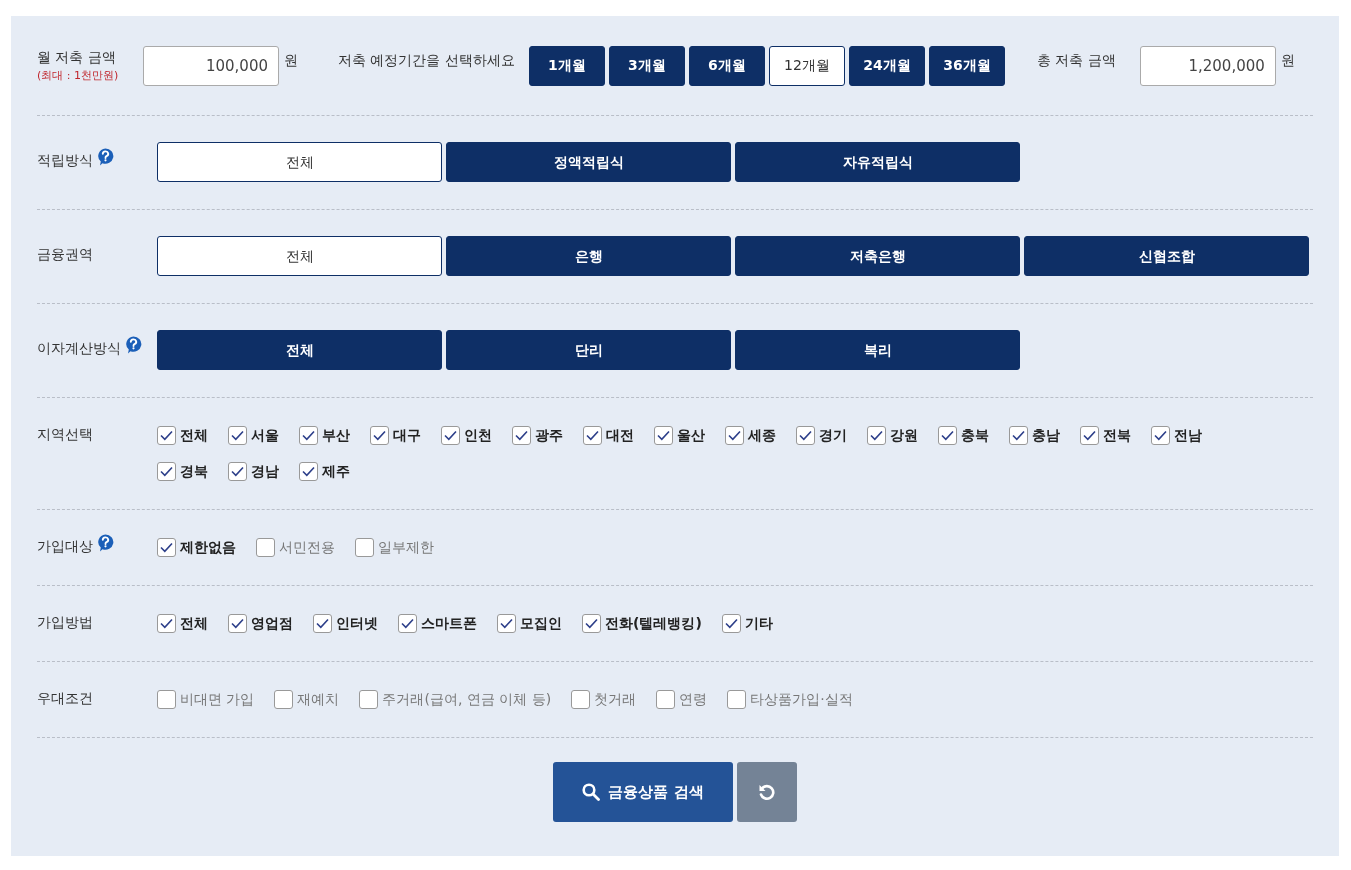  I want to click on option-button: 복리, so click(877, 350).